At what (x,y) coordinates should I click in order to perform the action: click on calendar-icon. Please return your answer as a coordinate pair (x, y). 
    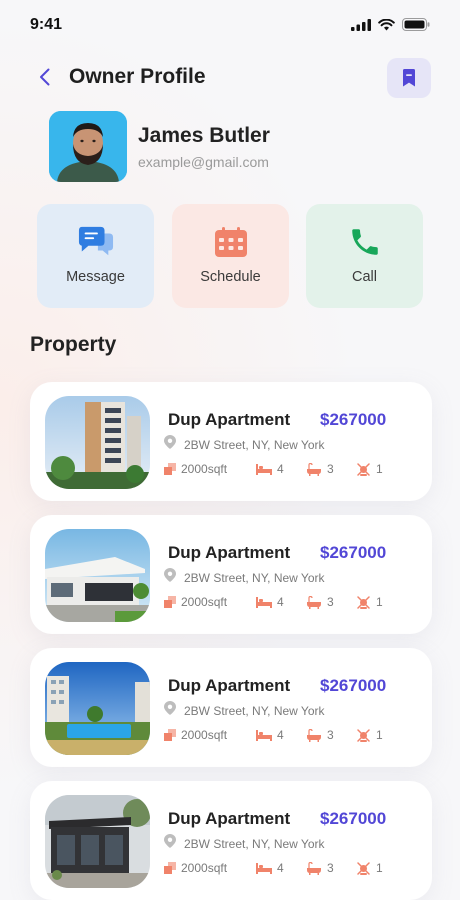
    Looking at the image, I should click on (231, 242).